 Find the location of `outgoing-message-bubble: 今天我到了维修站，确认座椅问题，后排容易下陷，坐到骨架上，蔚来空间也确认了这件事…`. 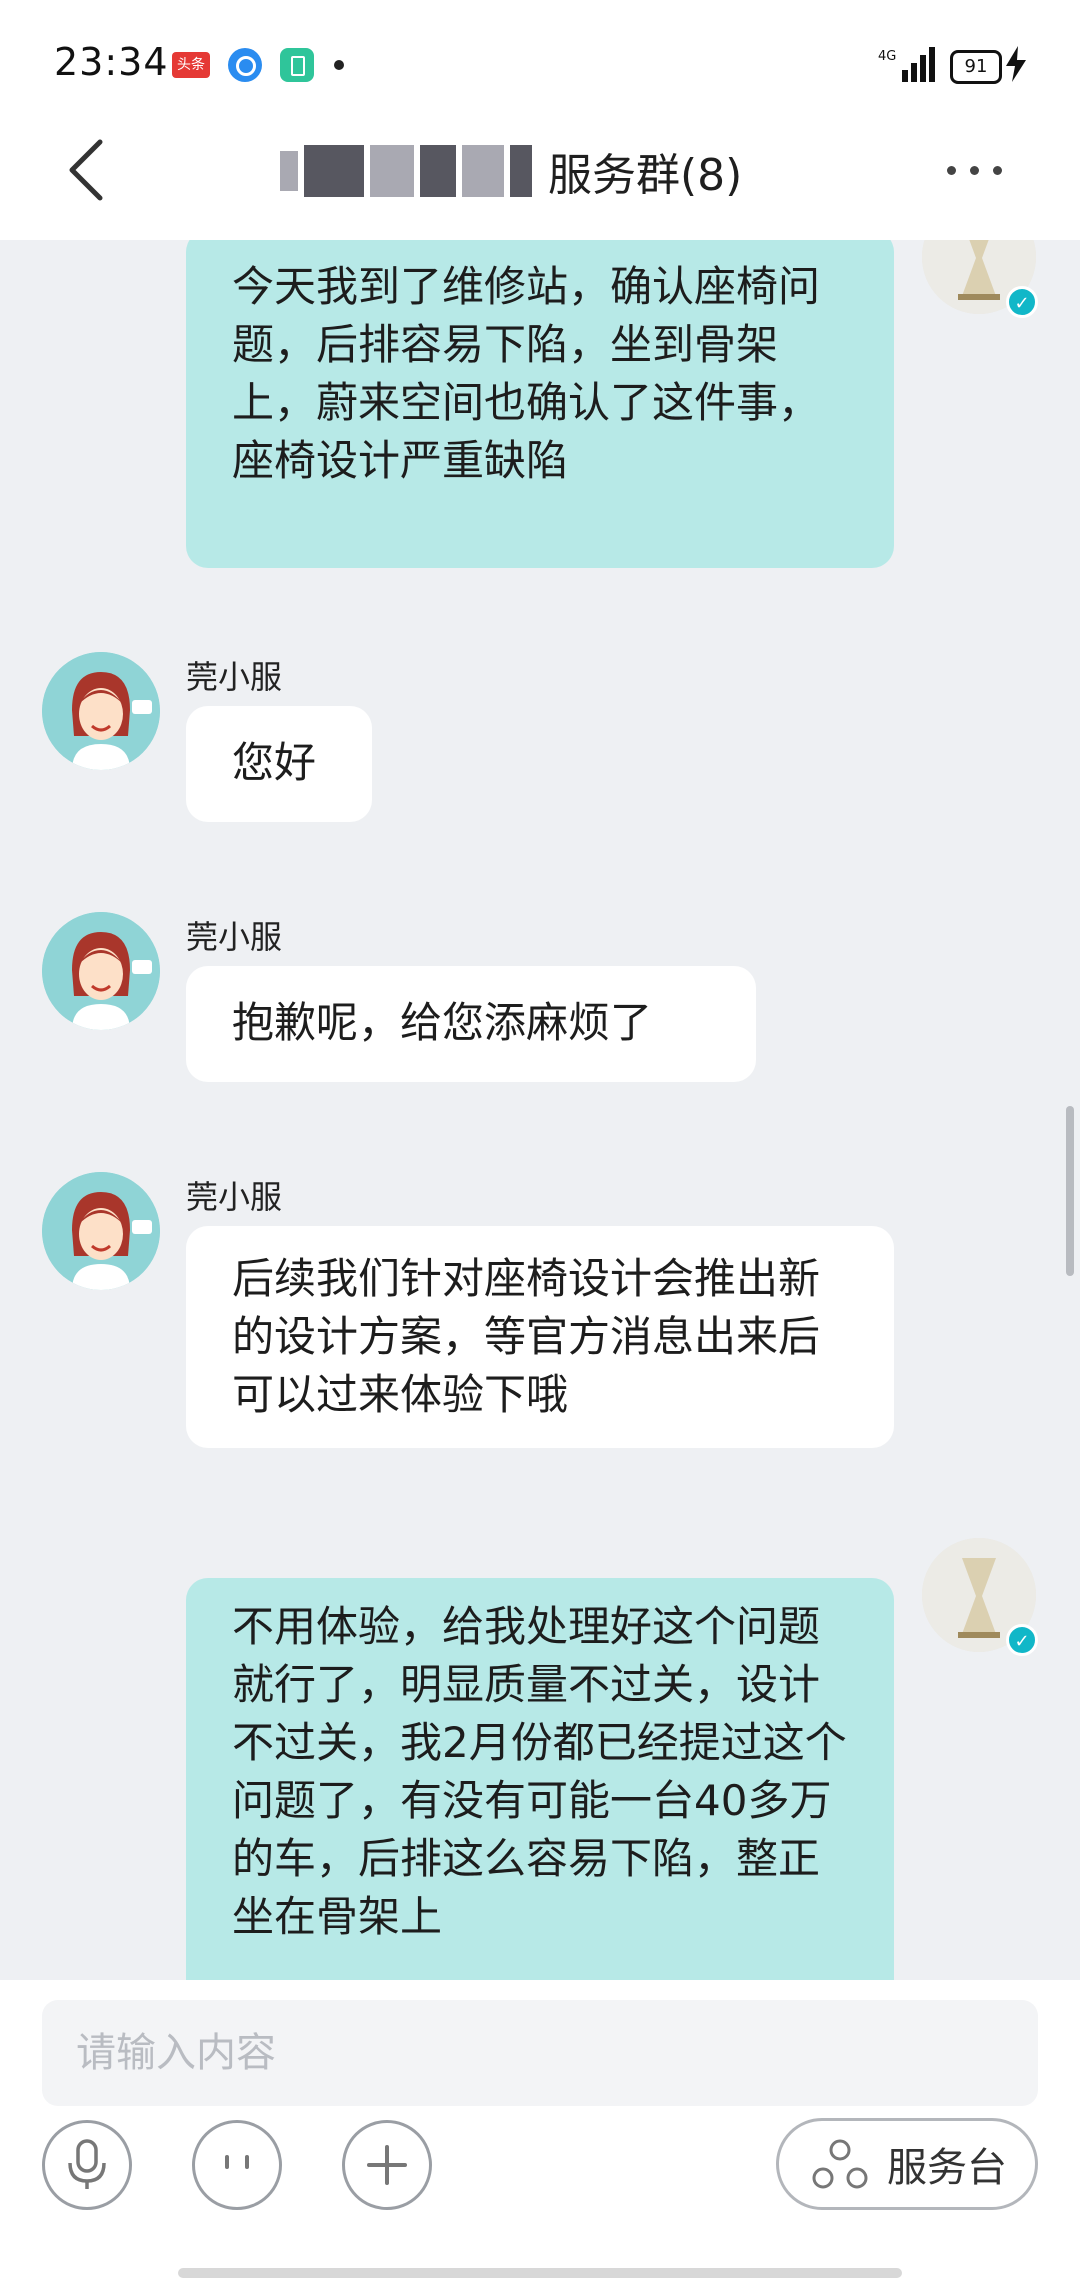

outgoing-message-bubble: 今天我到了维修站，确认座椅问题，后排容易下陷，坐到骨架上，蔚来空间也确认了这件事… is located at coordinates (540, 404).